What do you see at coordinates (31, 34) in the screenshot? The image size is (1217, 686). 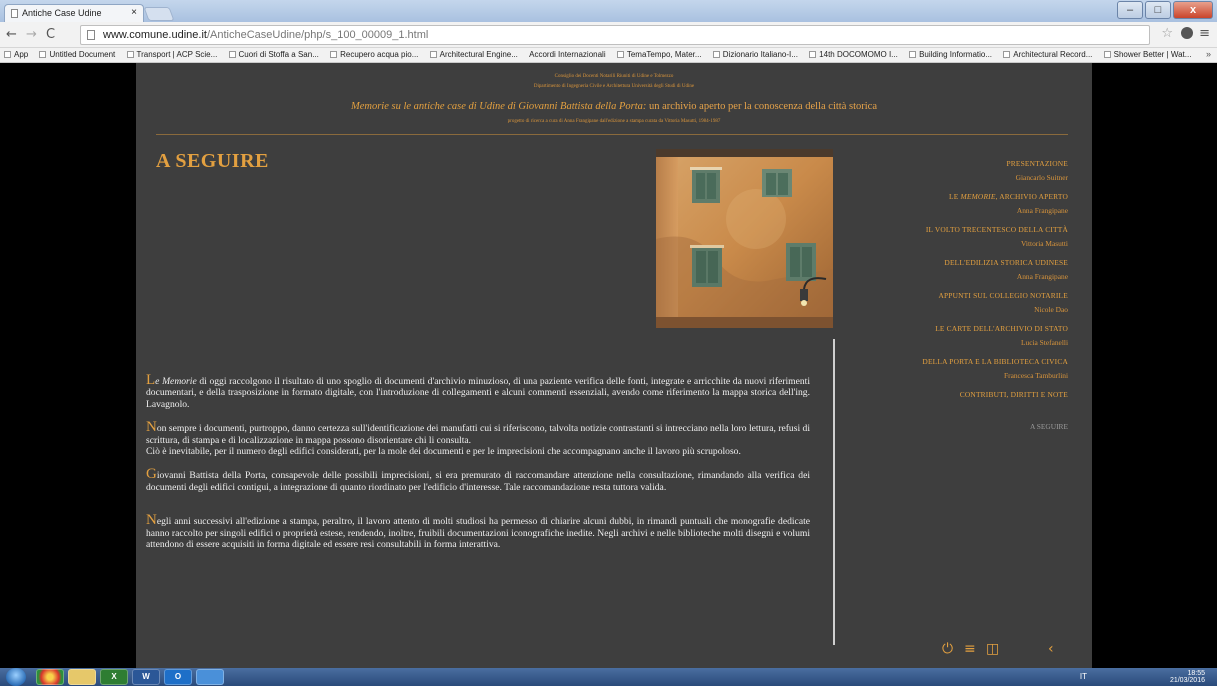 I see `forward-arrow-icon: →` at bounding box center [31, 34].